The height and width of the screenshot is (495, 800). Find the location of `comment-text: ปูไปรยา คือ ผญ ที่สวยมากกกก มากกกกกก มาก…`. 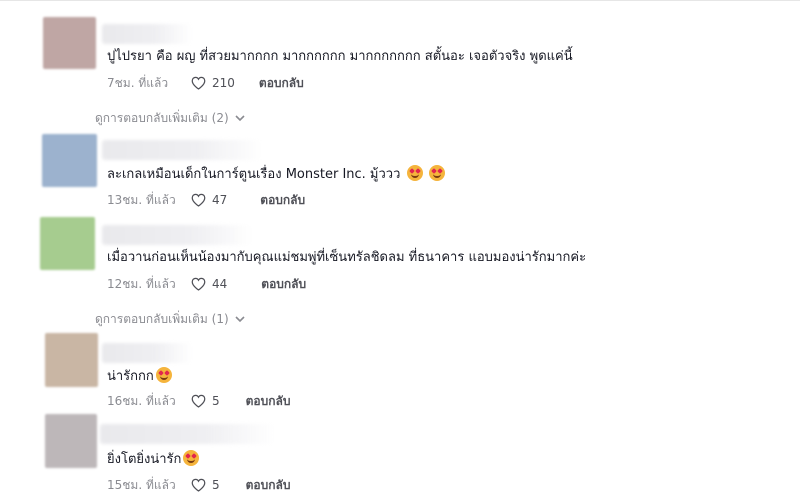

comment-text: ปูไปรยา คือ ผญ ที่สวยมากกกก มากกกกกก มาก… is located at coordinates (340, 56).